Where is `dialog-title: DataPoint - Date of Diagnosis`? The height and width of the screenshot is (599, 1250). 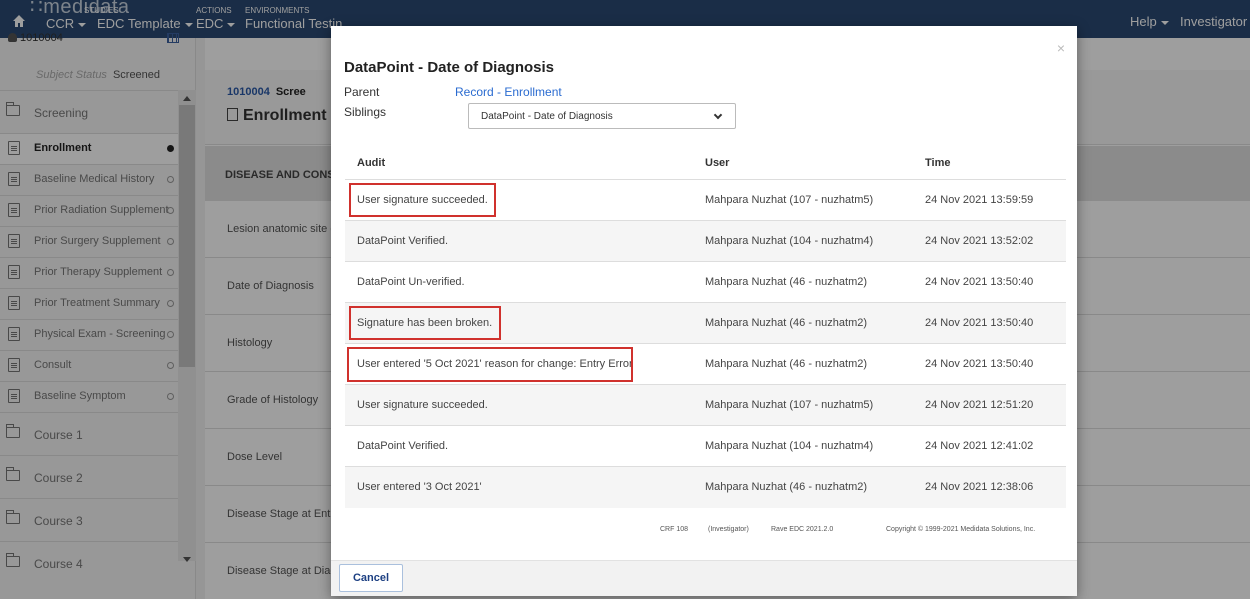 dialog-title: DataPoint - Date of Diagnosis is located at coordinates (449, 67).